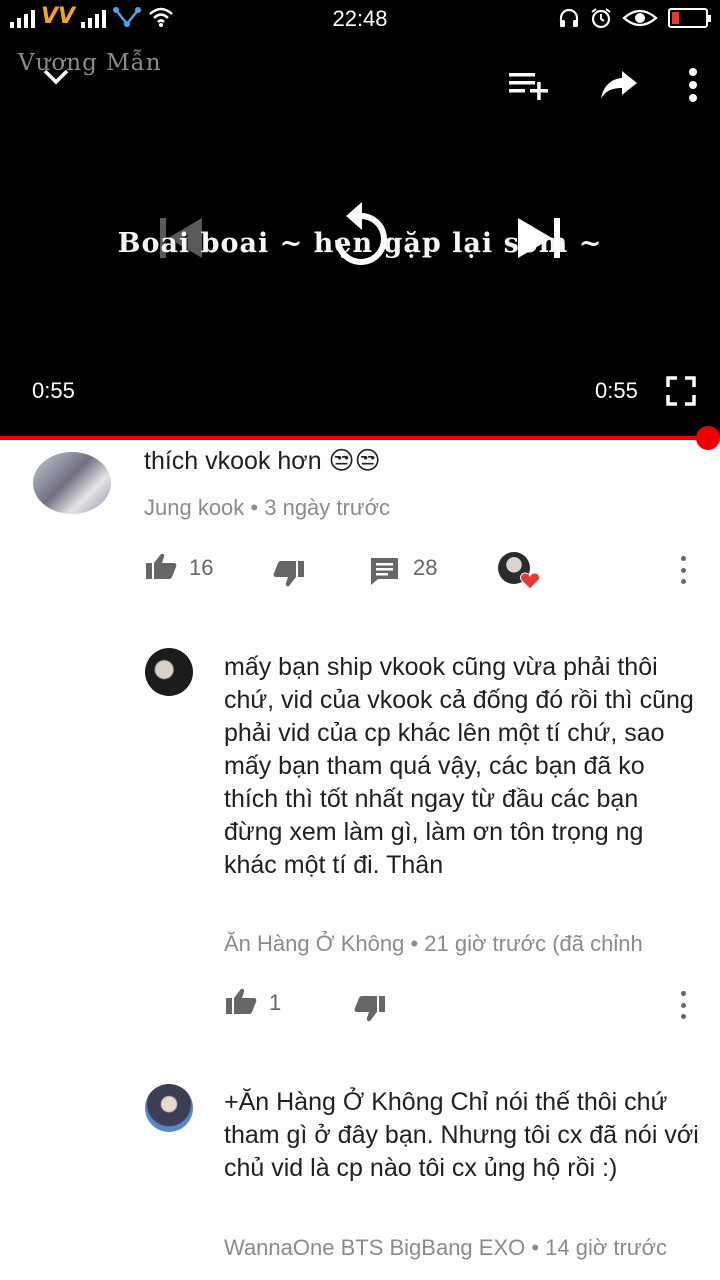  I want to click on next-icon, so click(539, 238).